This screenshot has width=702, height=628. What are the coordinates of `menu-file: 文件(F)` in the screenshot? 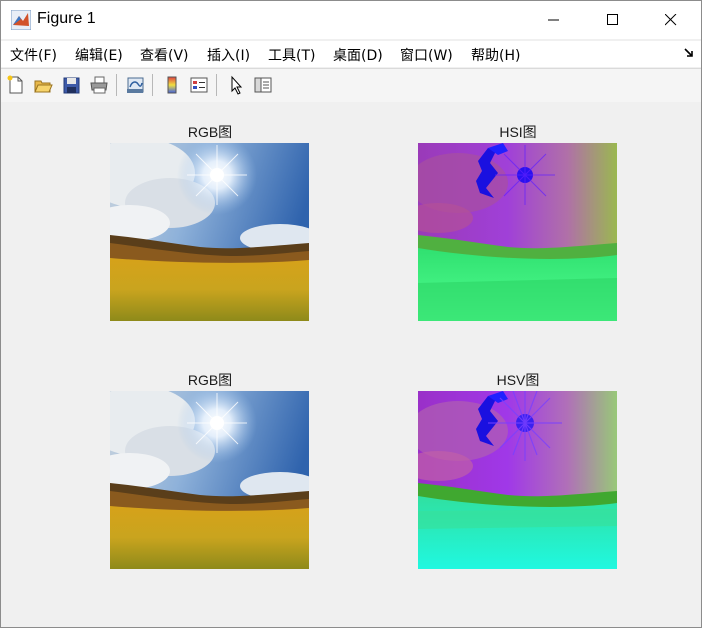 It's located at (33, 55).